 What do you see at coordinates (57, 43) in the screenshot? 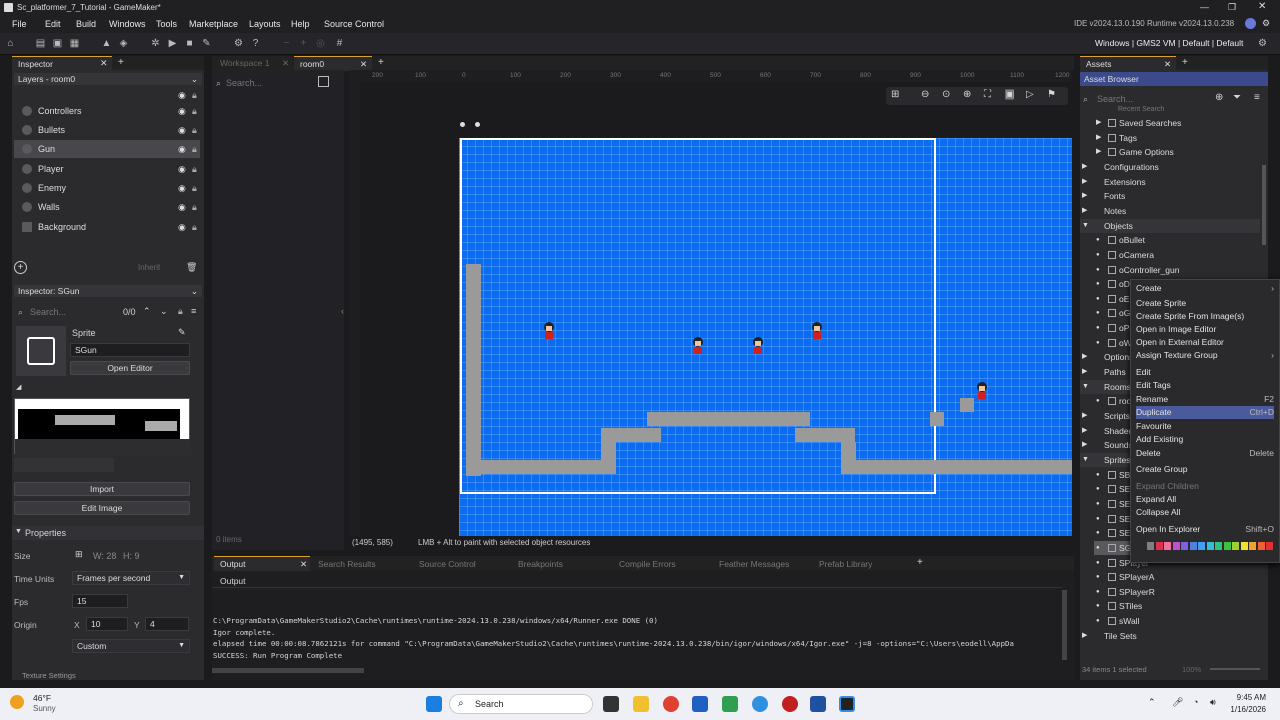
I see `open-project-icon: ▣` at bounding box center [57, 43].